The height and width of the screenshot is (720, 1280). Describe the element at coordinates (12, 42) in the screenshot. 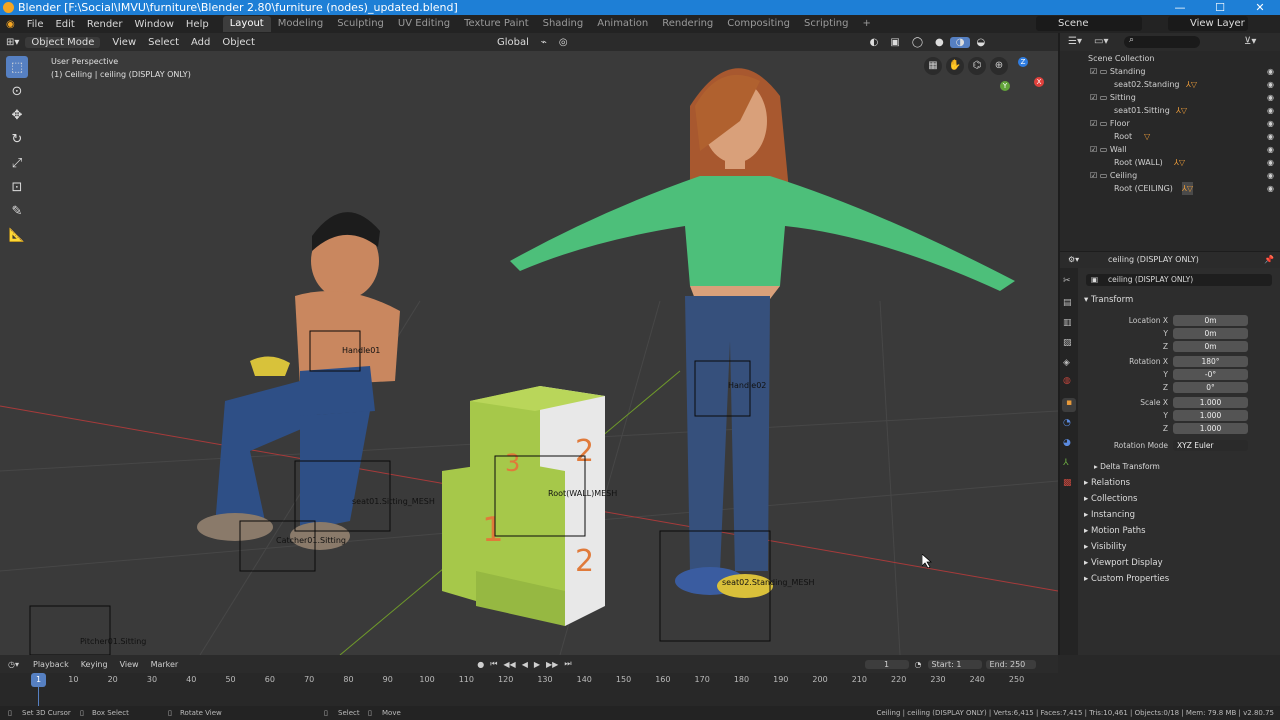

I see `editor-type-icon: ⊞▾` at that location.